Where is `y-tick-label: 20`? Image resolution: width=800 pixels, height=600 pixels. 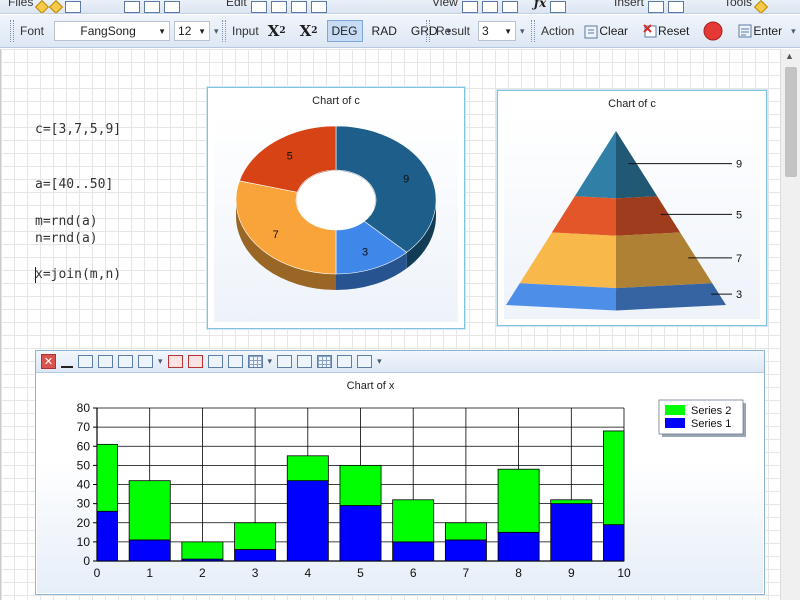
y-tick-label: 20 is located at coordinates (84, 523).